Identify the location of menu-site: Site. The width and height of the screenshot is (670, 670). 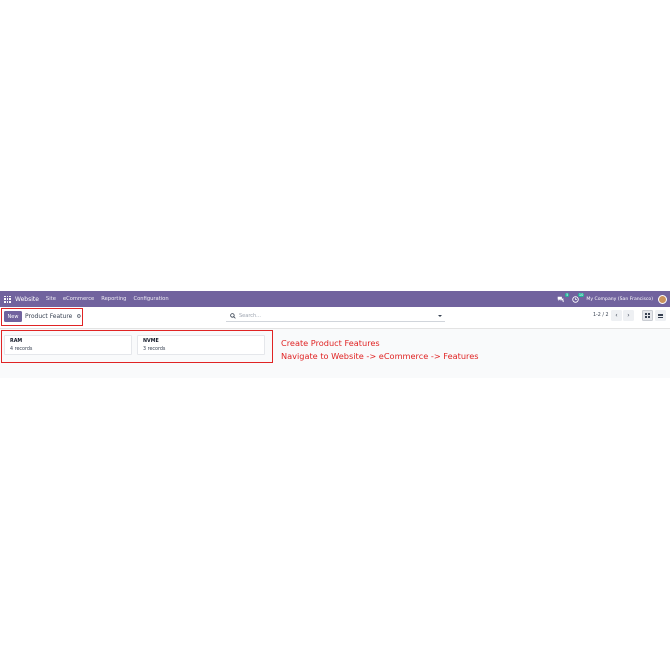
(51, 299).